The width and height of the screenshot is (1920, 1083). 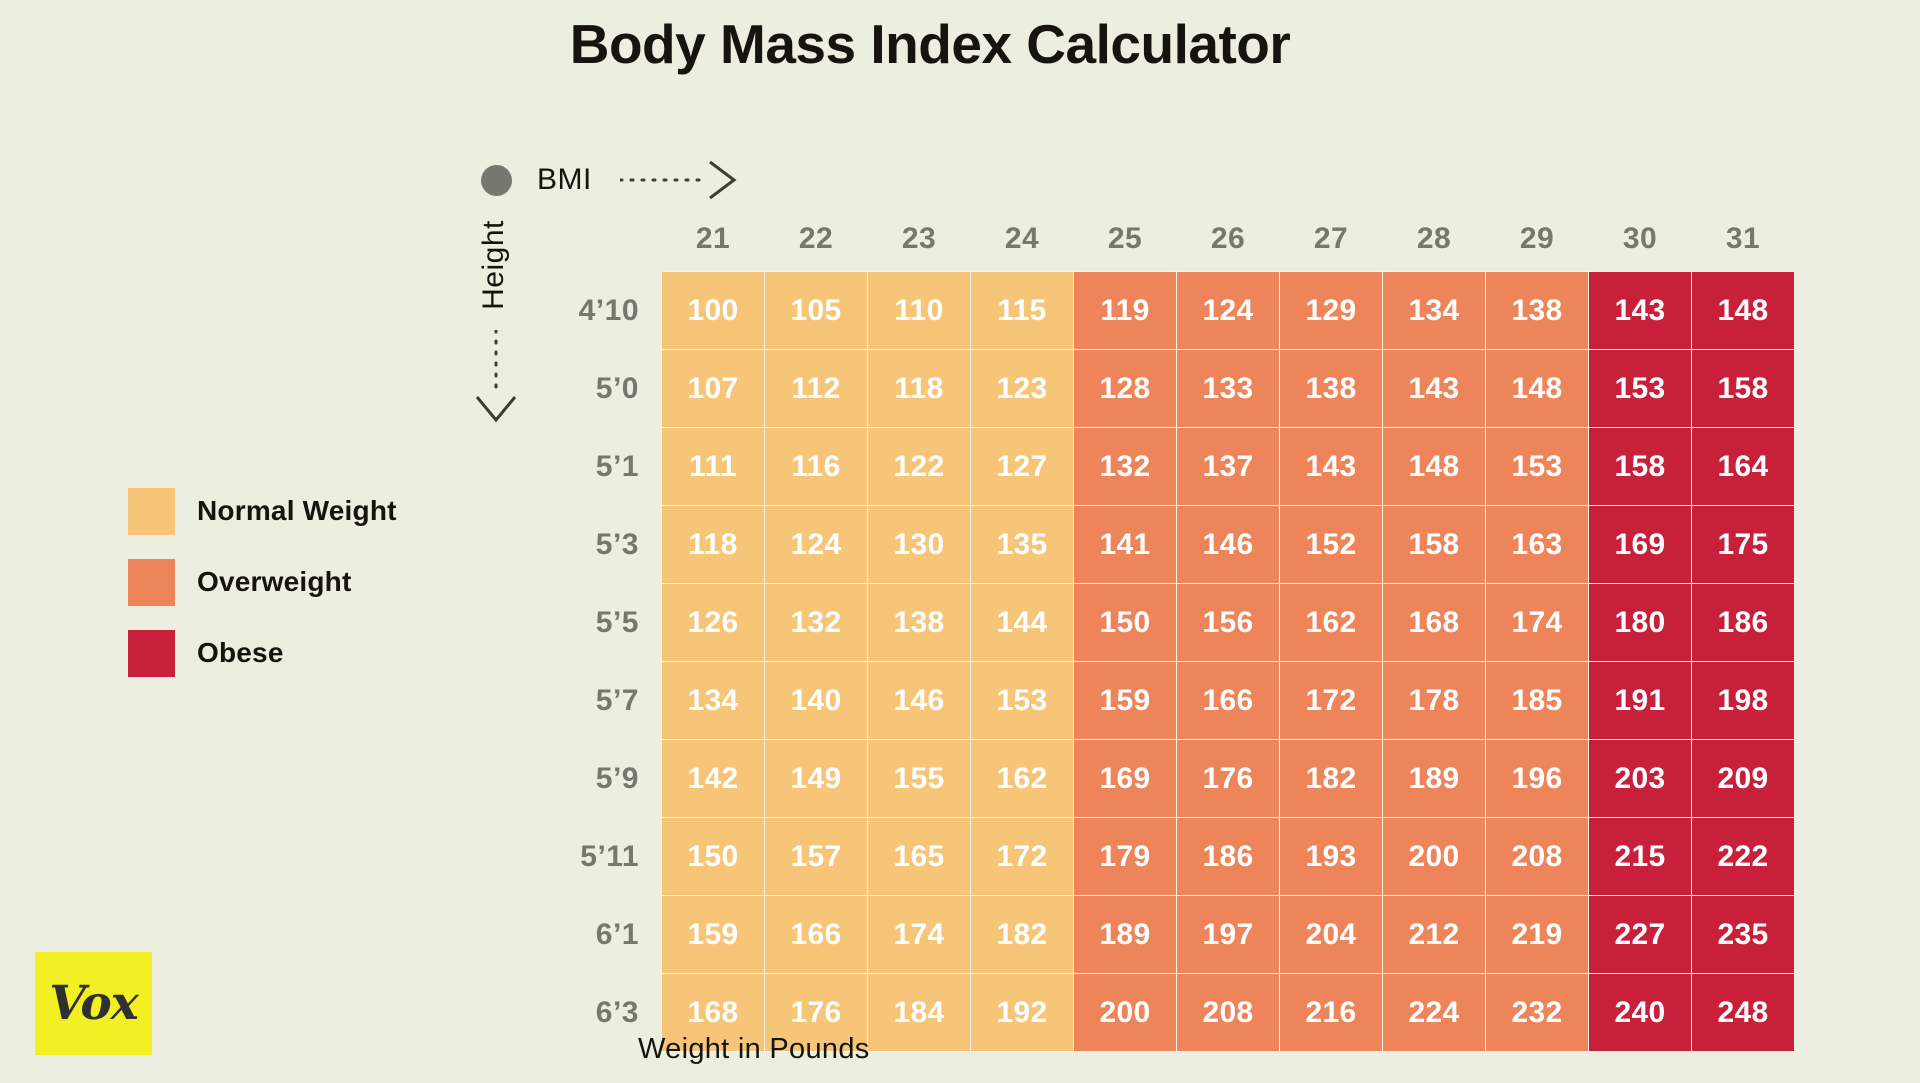 I want to click on bmi-weight-cell: 216, so click(x=1331, y=1012).